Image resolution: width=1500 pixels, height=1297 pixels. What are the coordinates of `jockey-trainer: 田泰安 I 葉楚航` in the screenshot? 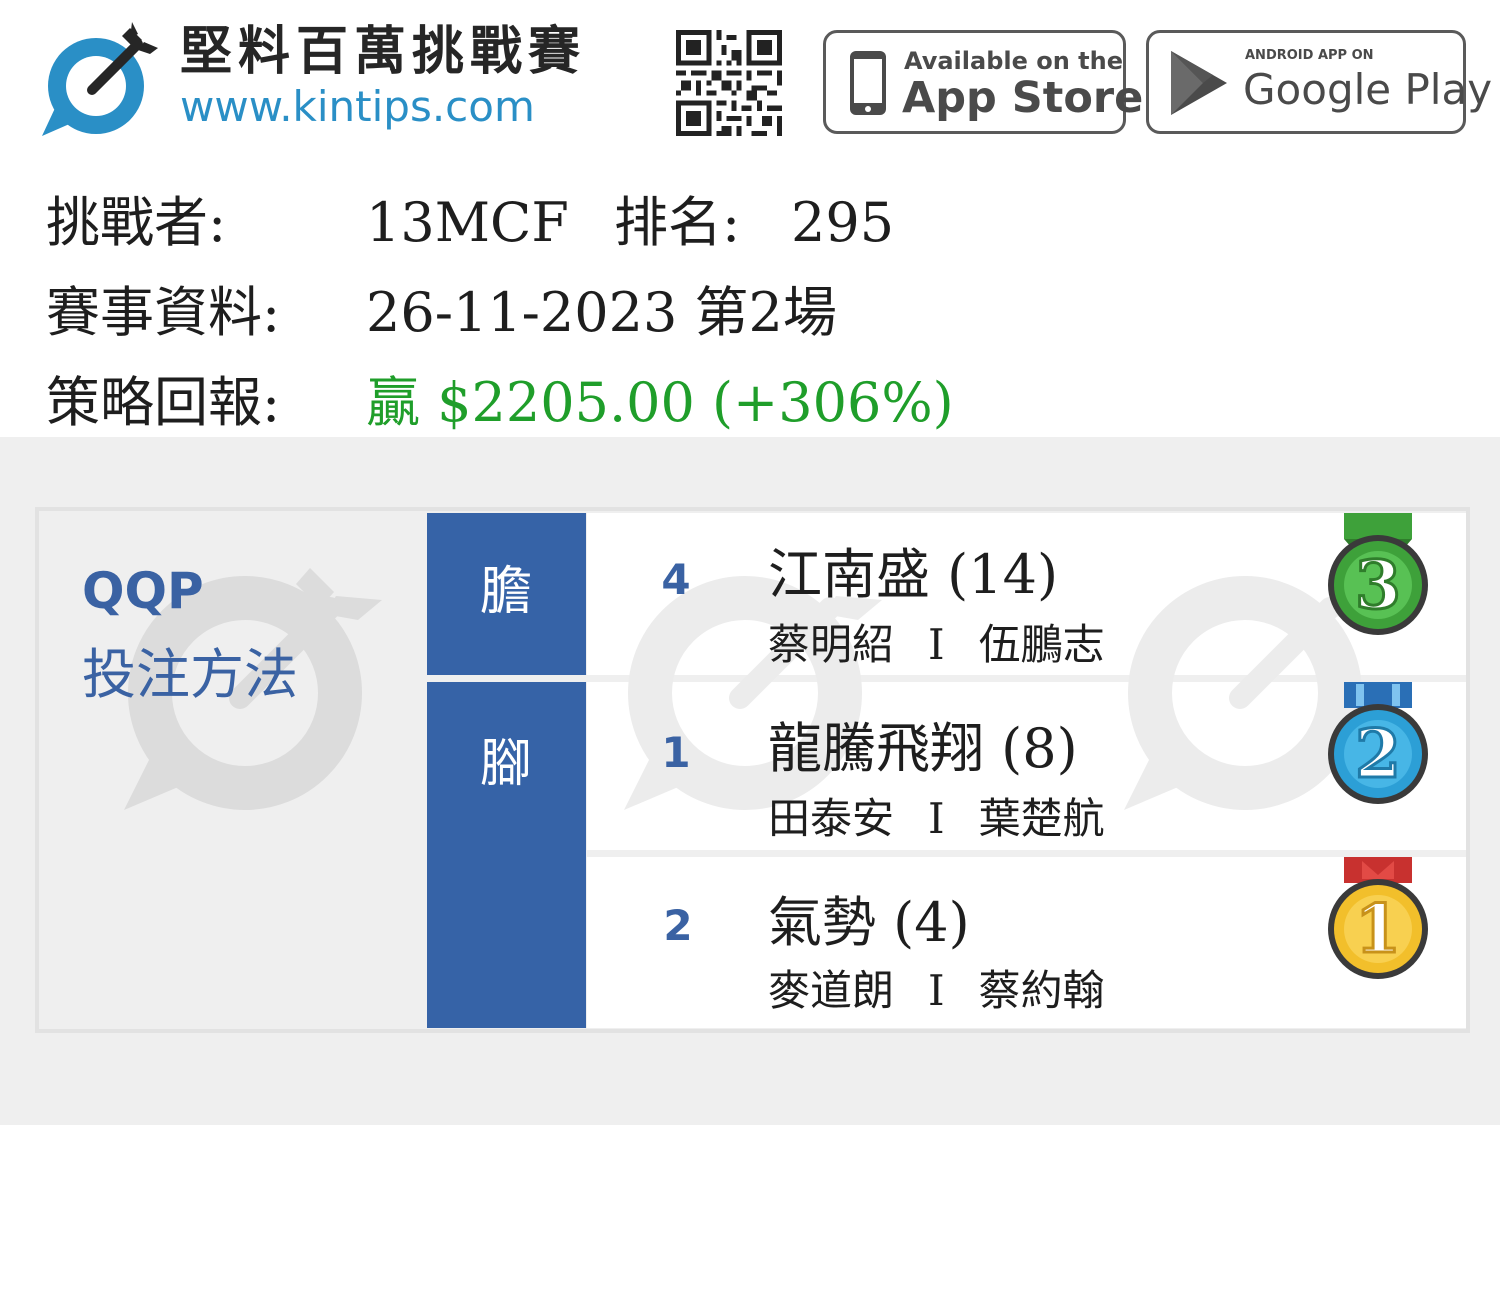 It's located at (936, 819).